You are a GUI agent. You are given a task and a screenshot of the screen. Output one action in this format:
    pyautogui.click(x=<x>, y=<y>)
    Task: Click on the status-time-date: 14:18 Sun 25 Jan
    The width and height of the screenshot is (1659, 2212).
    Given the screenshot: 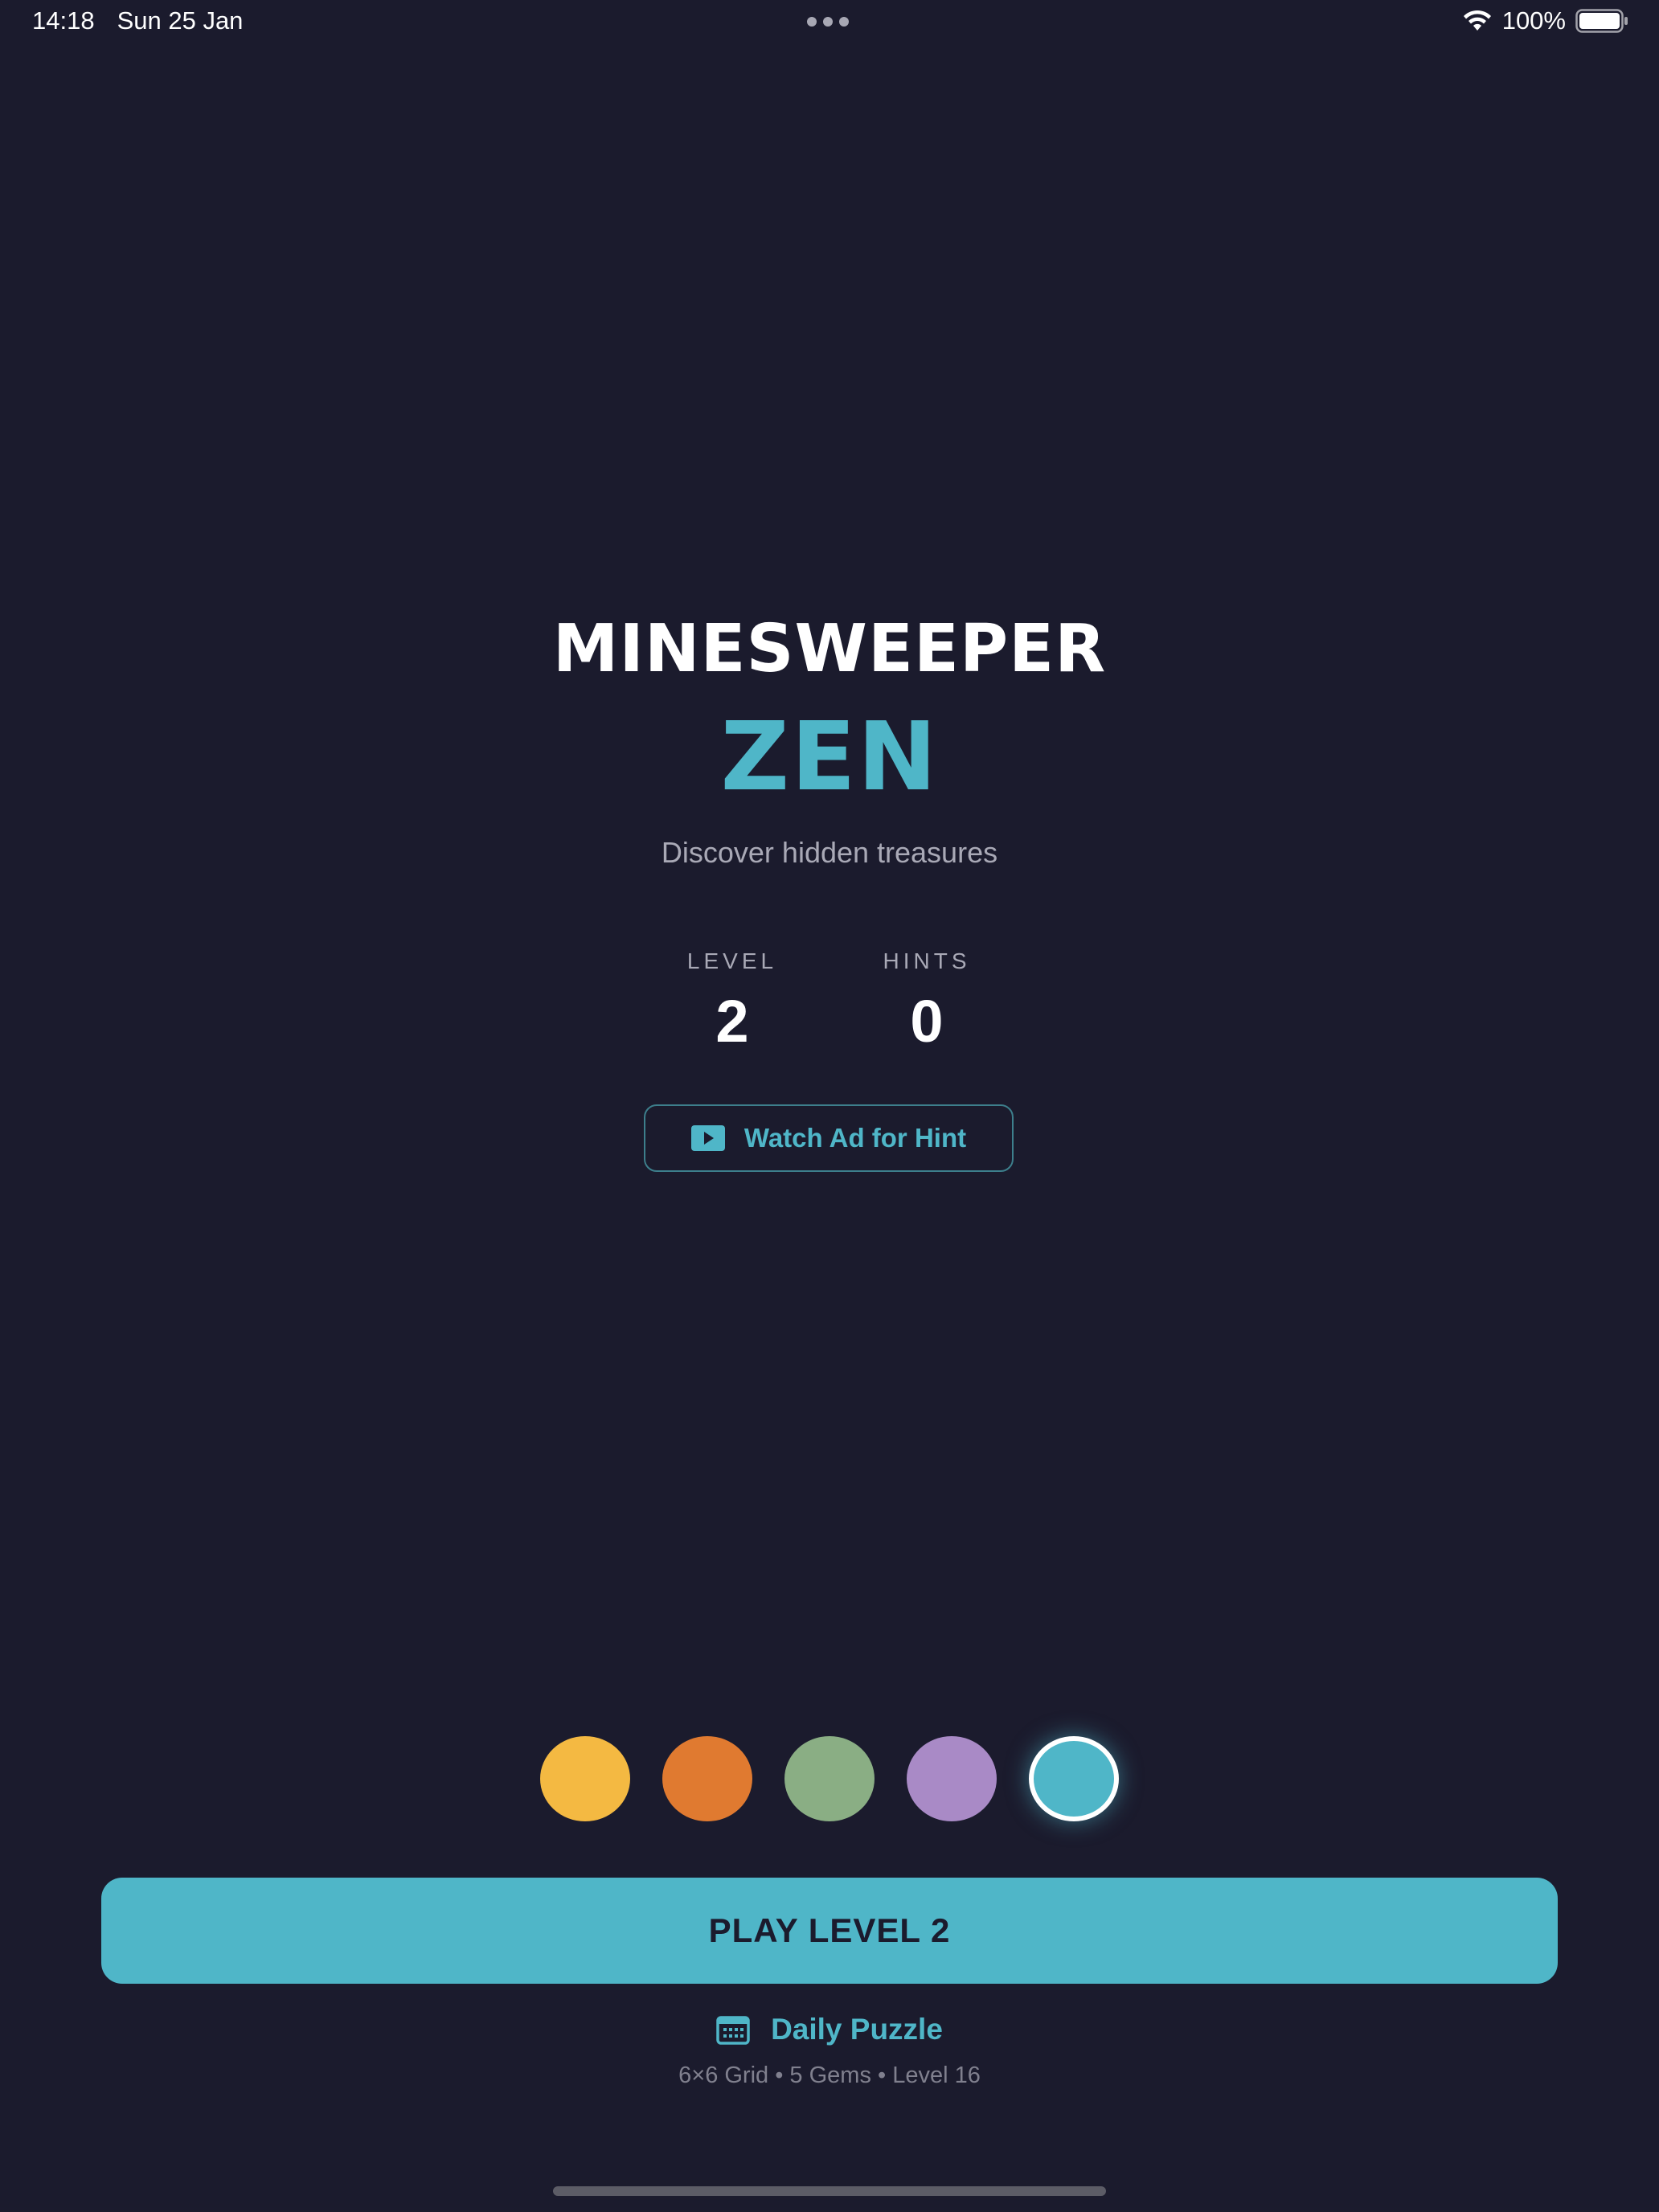 What is the action you would take?
    pyautogui.click(x=137, y=20)
    